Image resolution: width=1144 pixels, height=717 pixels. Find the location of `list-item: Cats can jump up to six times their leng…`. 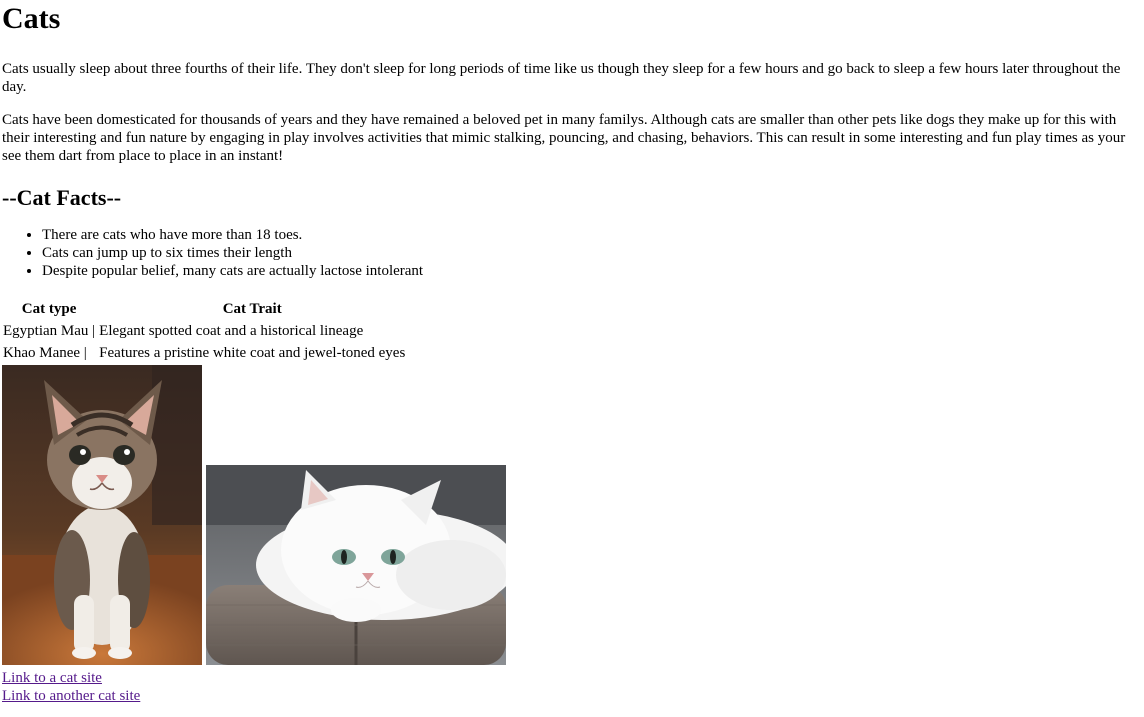

list-item: Cats can jump up to six times their leng… is located at coordinates (592, 253).